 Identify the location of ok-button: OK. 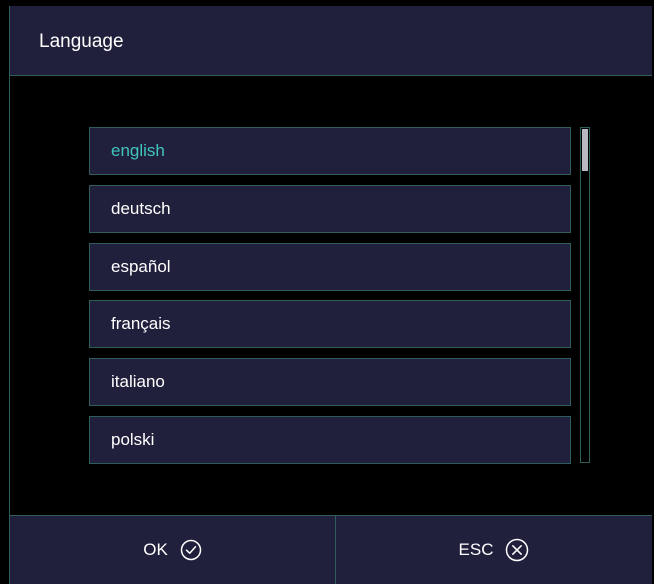
(172, 550).